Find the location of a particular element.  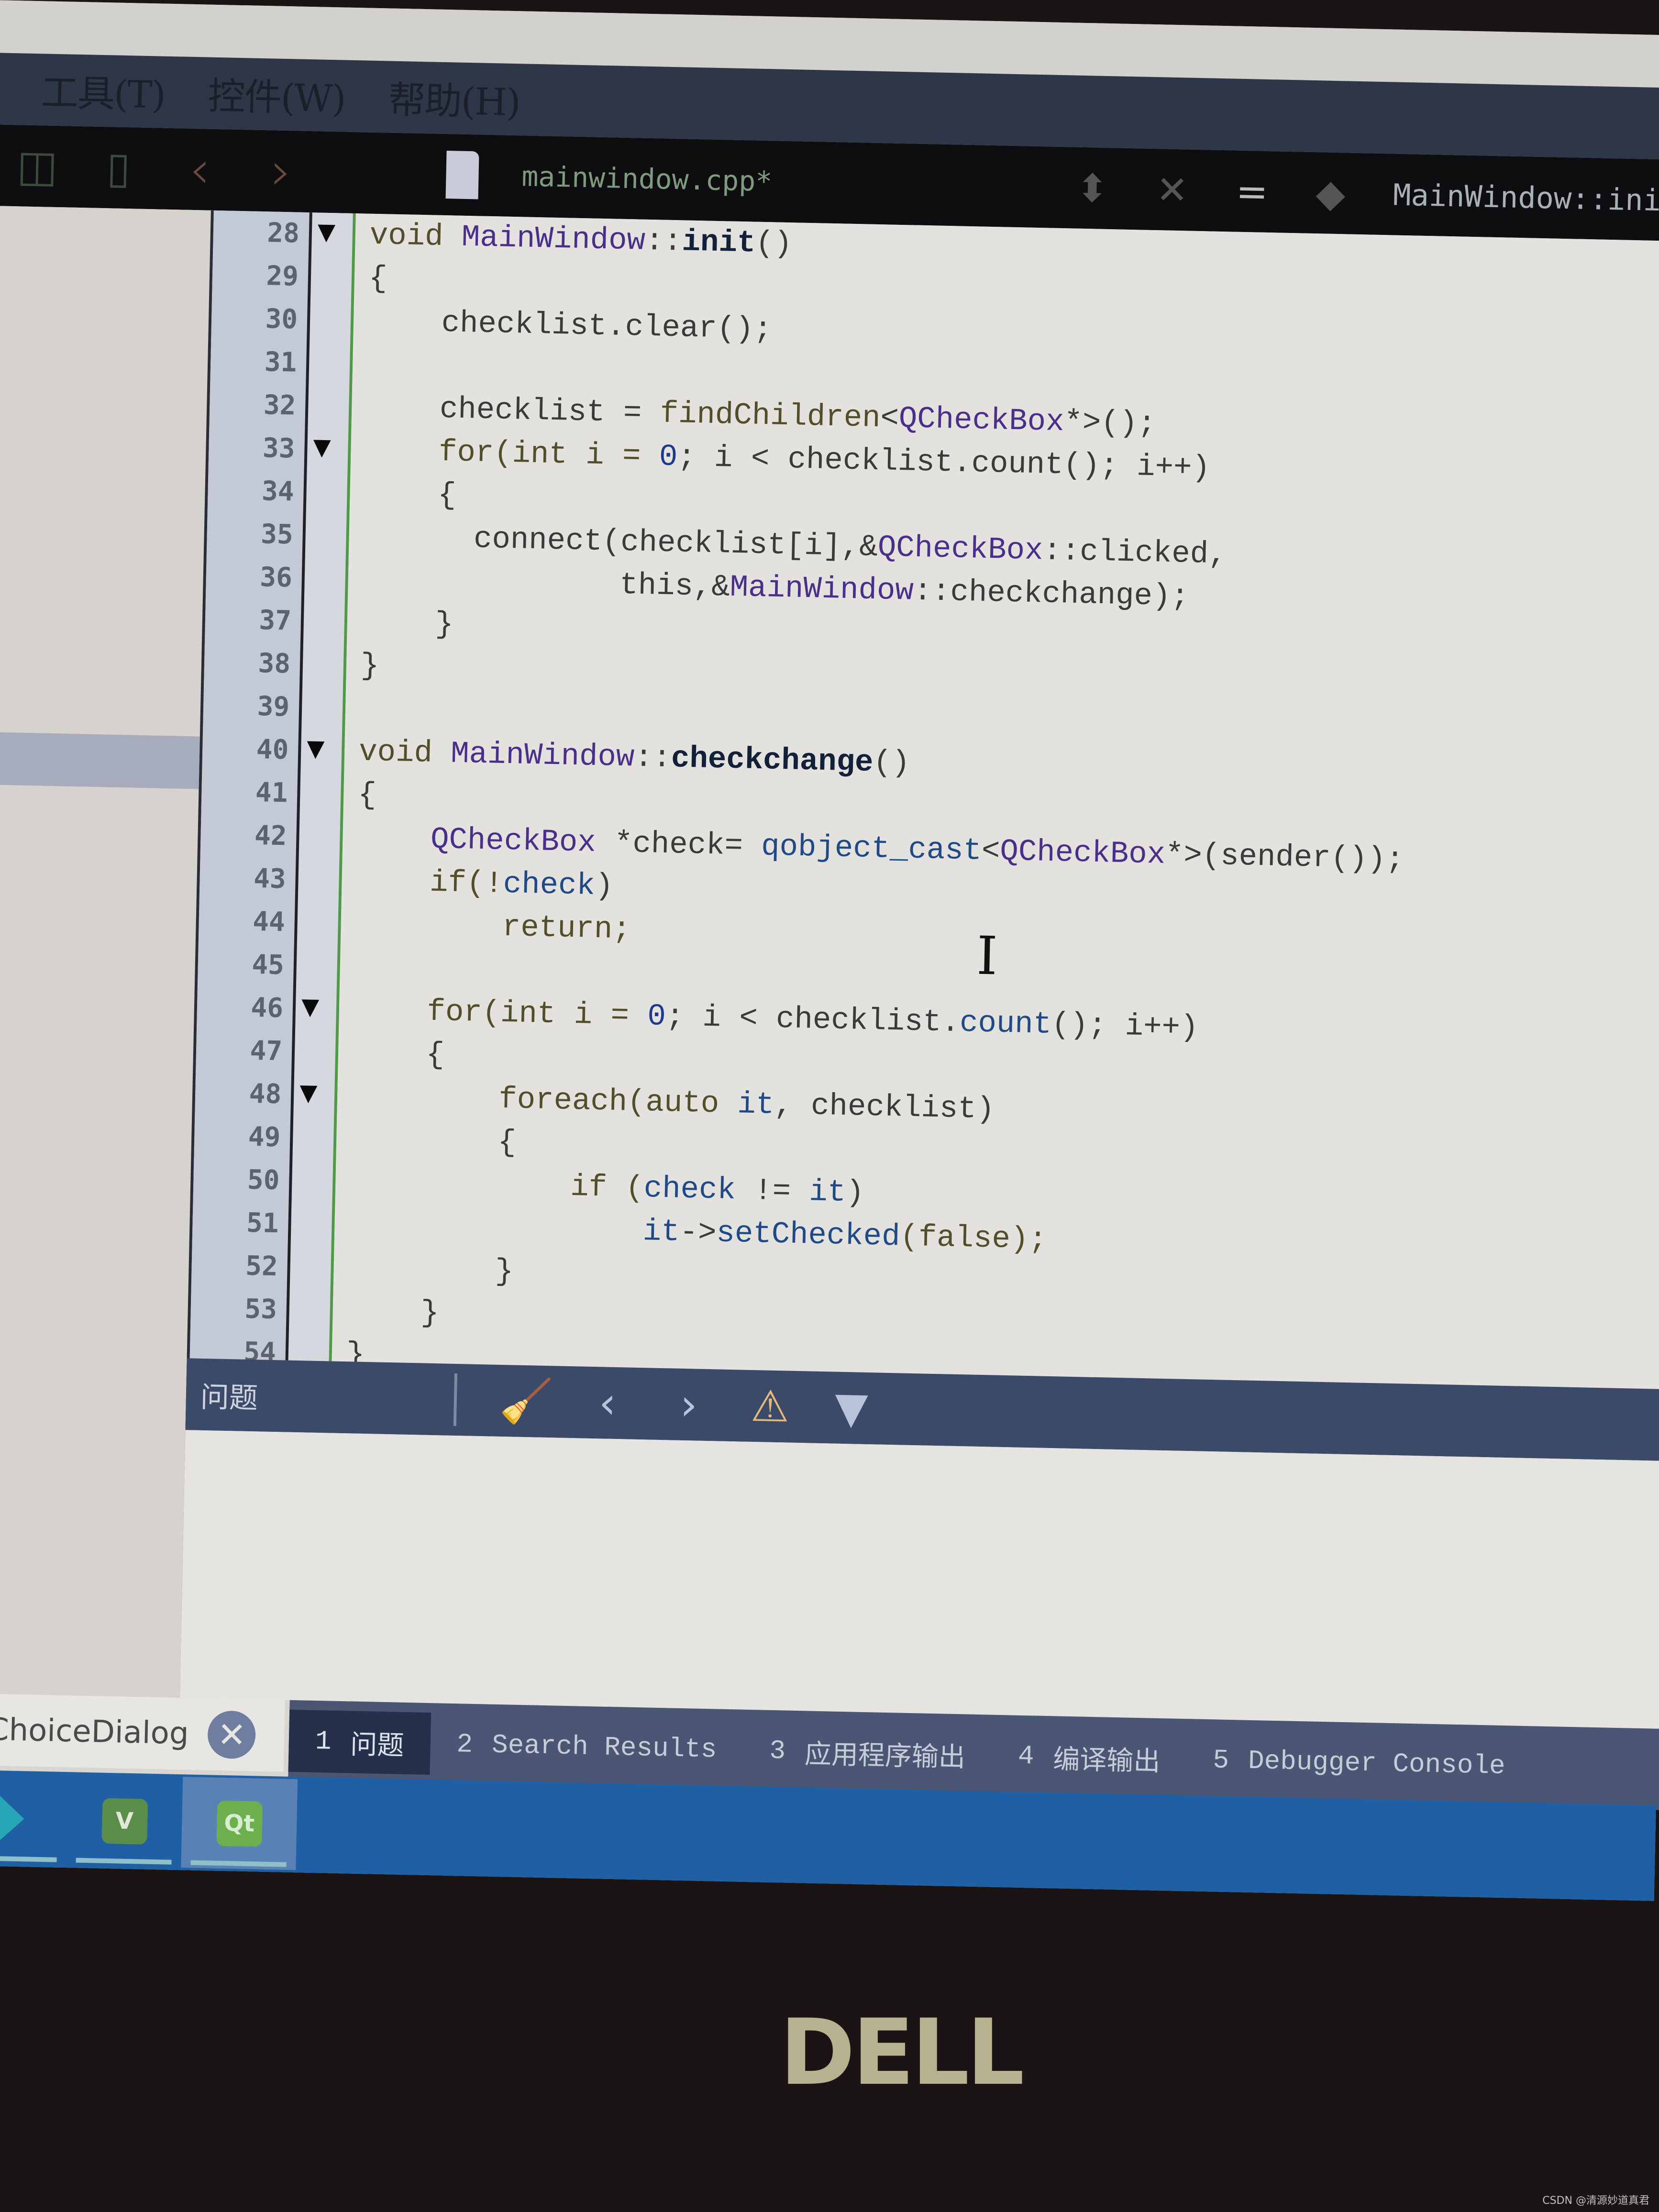

code-line-30: checklist.clear(); is located at coordinates (570, 326).